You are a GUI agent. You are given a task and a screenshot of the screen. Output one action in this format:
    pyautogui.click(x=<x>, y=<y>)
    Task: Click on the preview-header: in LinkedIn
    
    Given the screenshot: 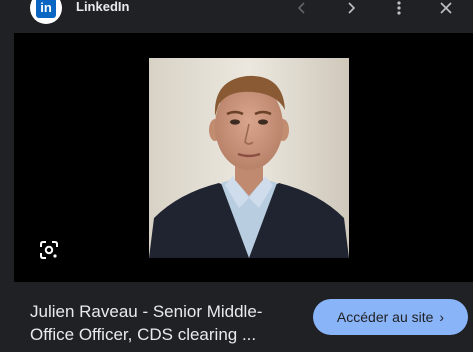 What is the action you would take?
    pyautogui.click(x=236, y=15)
    